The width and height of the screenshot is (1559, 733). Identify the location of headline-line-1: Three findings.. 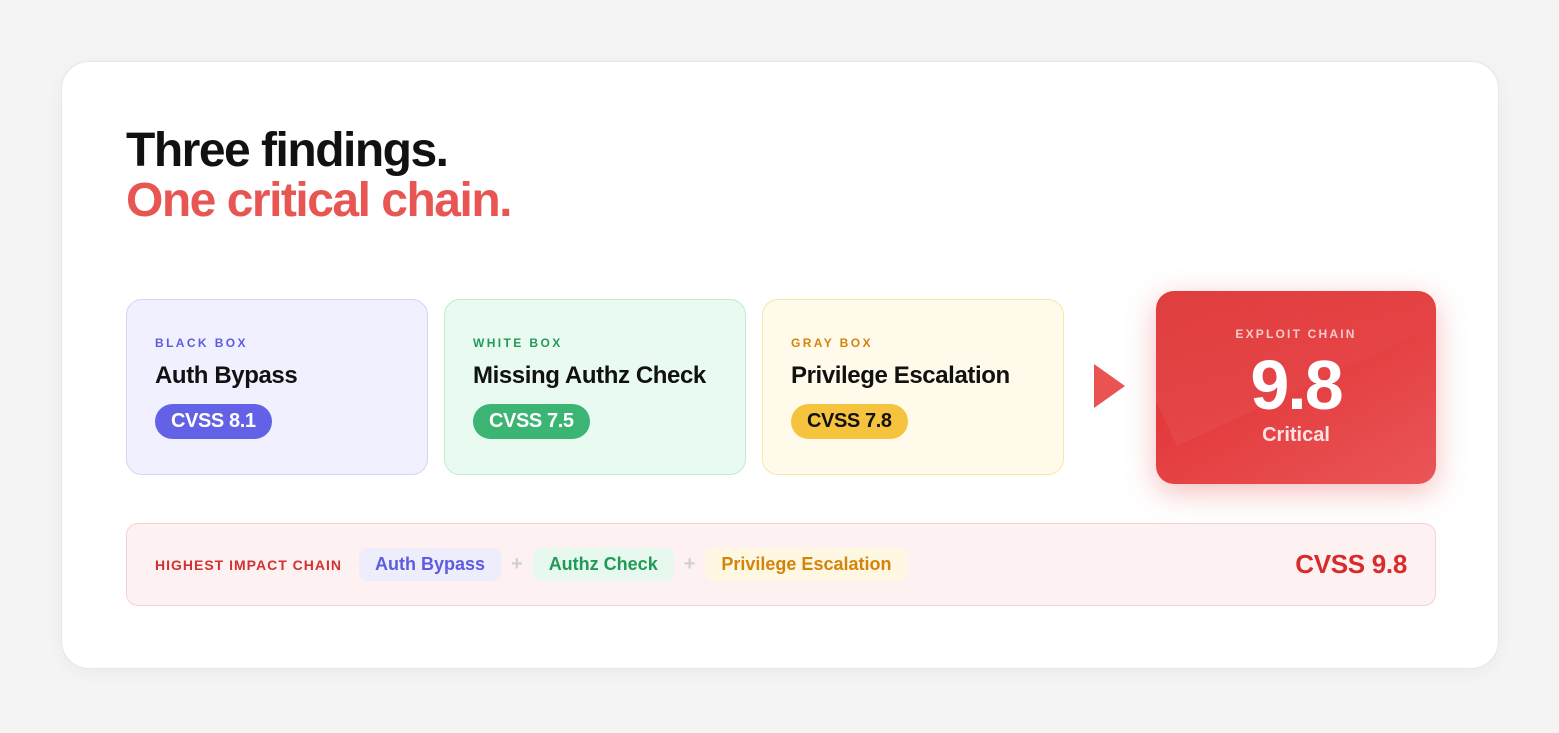
(287, 150).